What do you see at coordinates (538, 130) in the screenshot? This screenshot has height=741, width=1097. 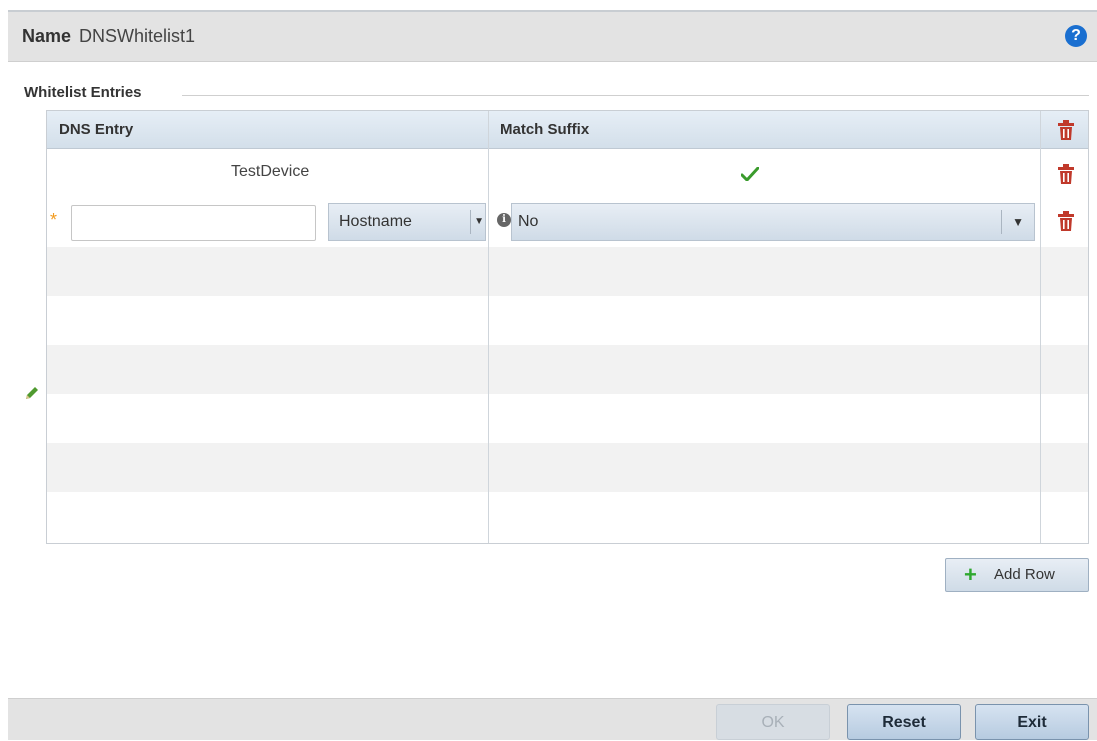 I see `column-header-match-suffix: Match Suffix` at bounding box center [538, 130].